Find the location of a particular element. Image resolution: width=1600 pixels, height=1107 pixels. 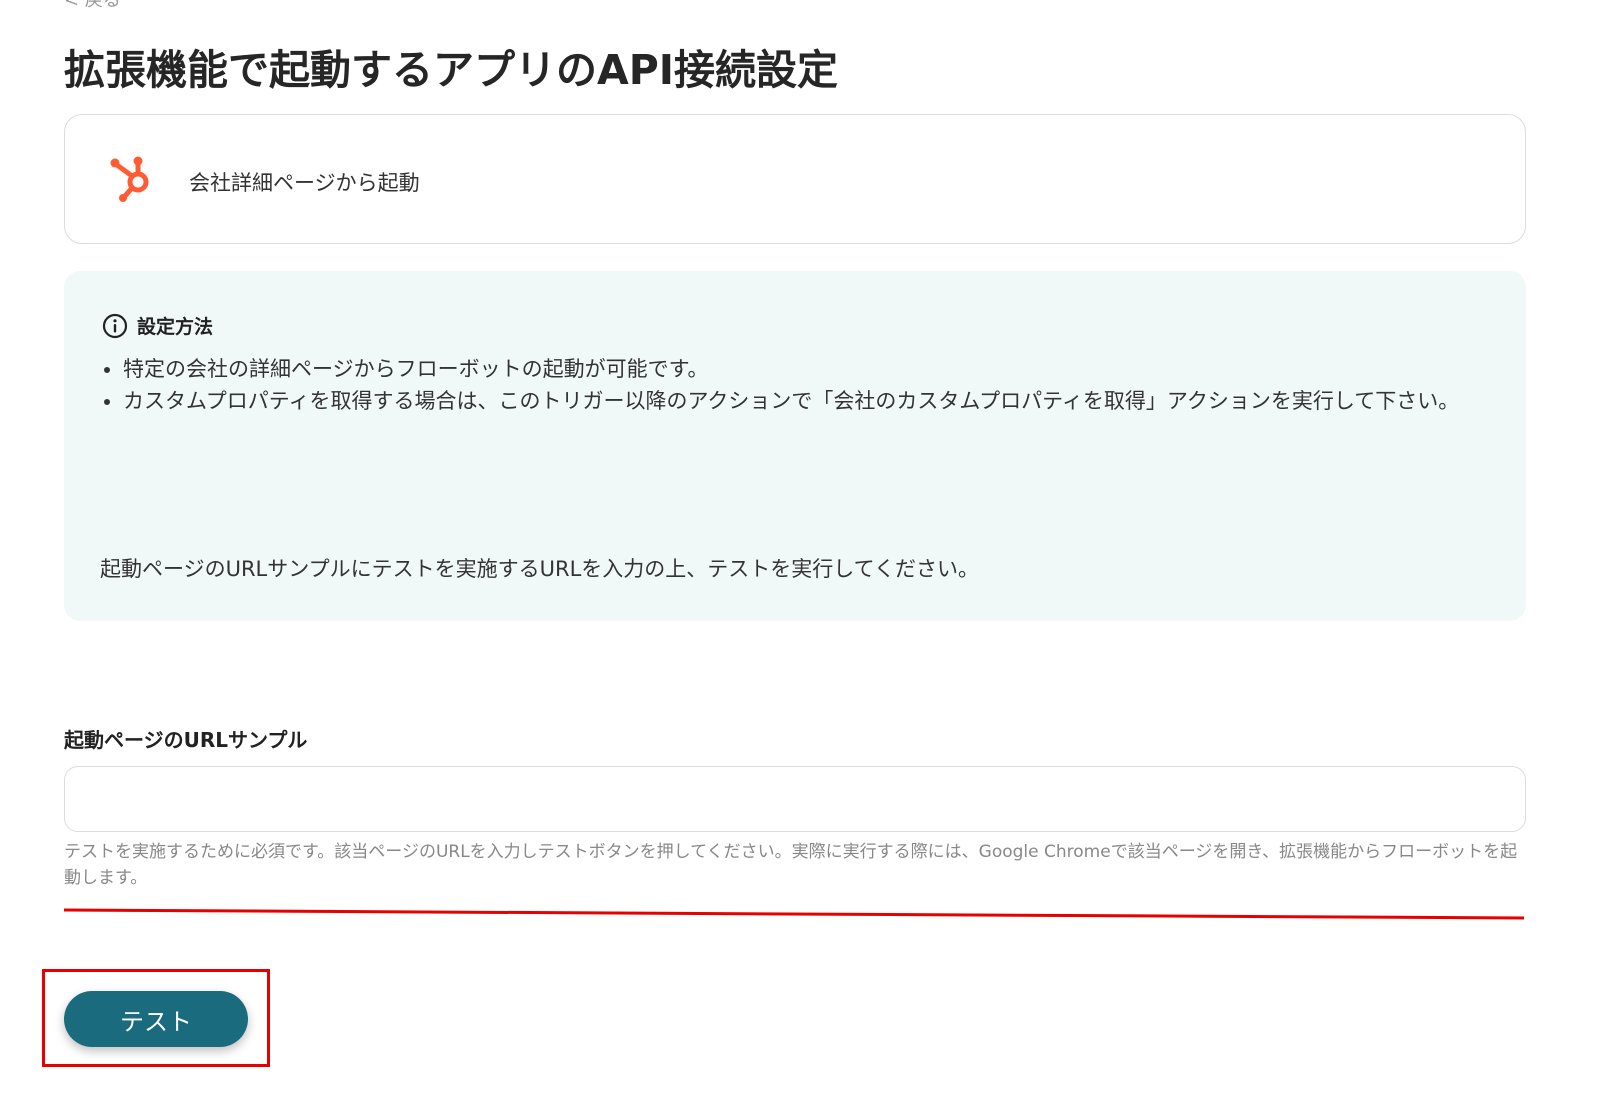

trigger-label: 会社詳細ページから起動 is located at coordinates (304, 183).